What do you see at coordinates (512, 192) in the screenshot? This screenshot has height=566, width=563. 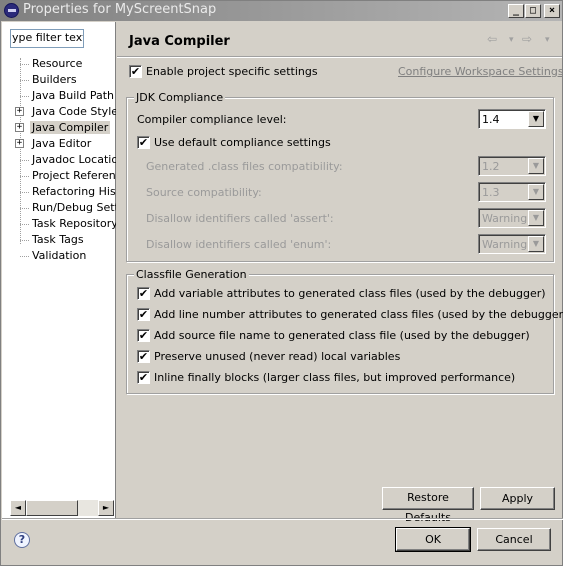 I see `source-compat-select: 1.3 ▼` at bounding box center [512, 192].